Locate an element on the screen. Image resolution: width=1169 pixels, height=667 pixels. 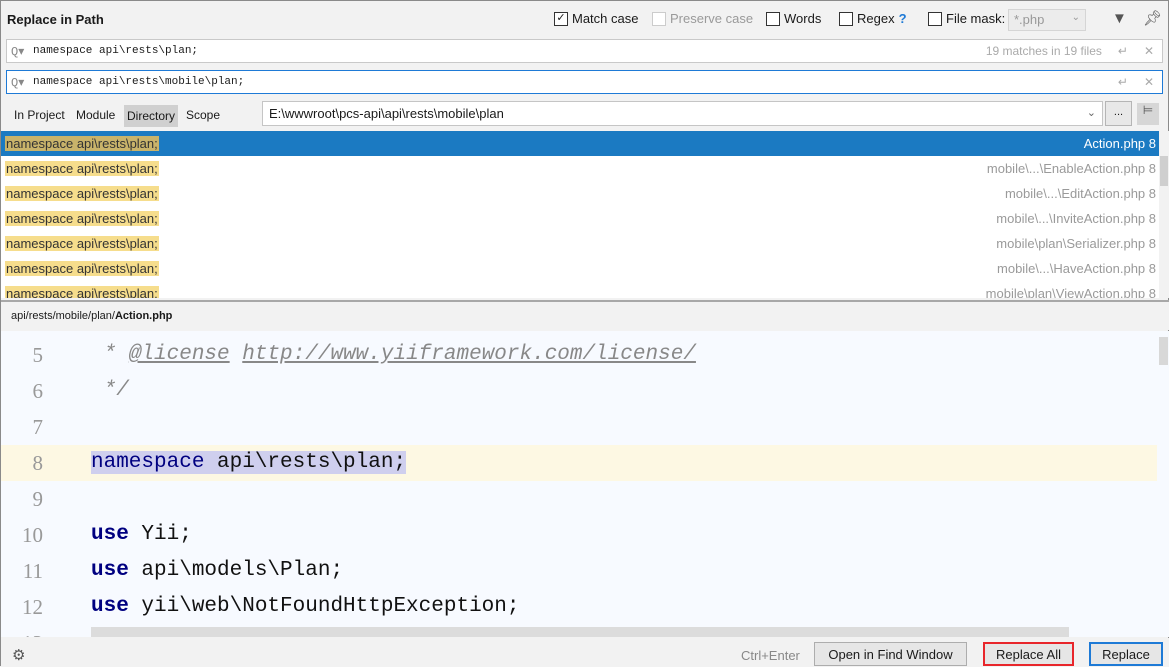
preserve-case-checkbox: Preserve case is located at coordinates (702, 18).